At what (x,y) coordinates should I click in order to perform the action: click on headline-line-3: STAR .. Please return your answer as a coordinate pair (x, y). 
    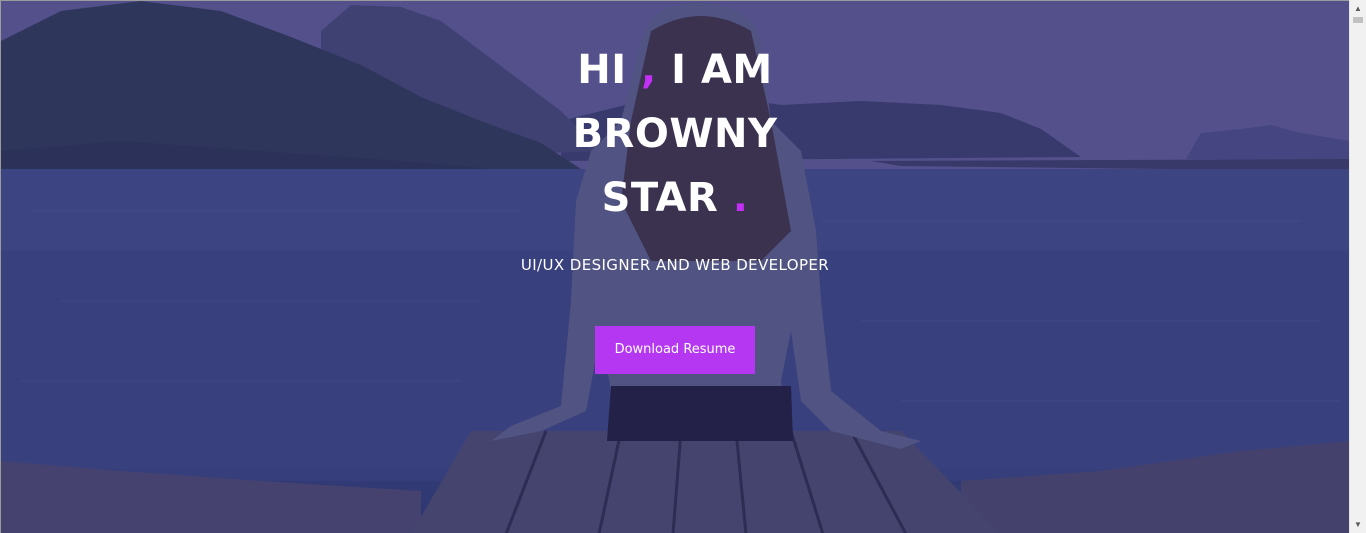
    Looking at the image, I should click on (675, 198).